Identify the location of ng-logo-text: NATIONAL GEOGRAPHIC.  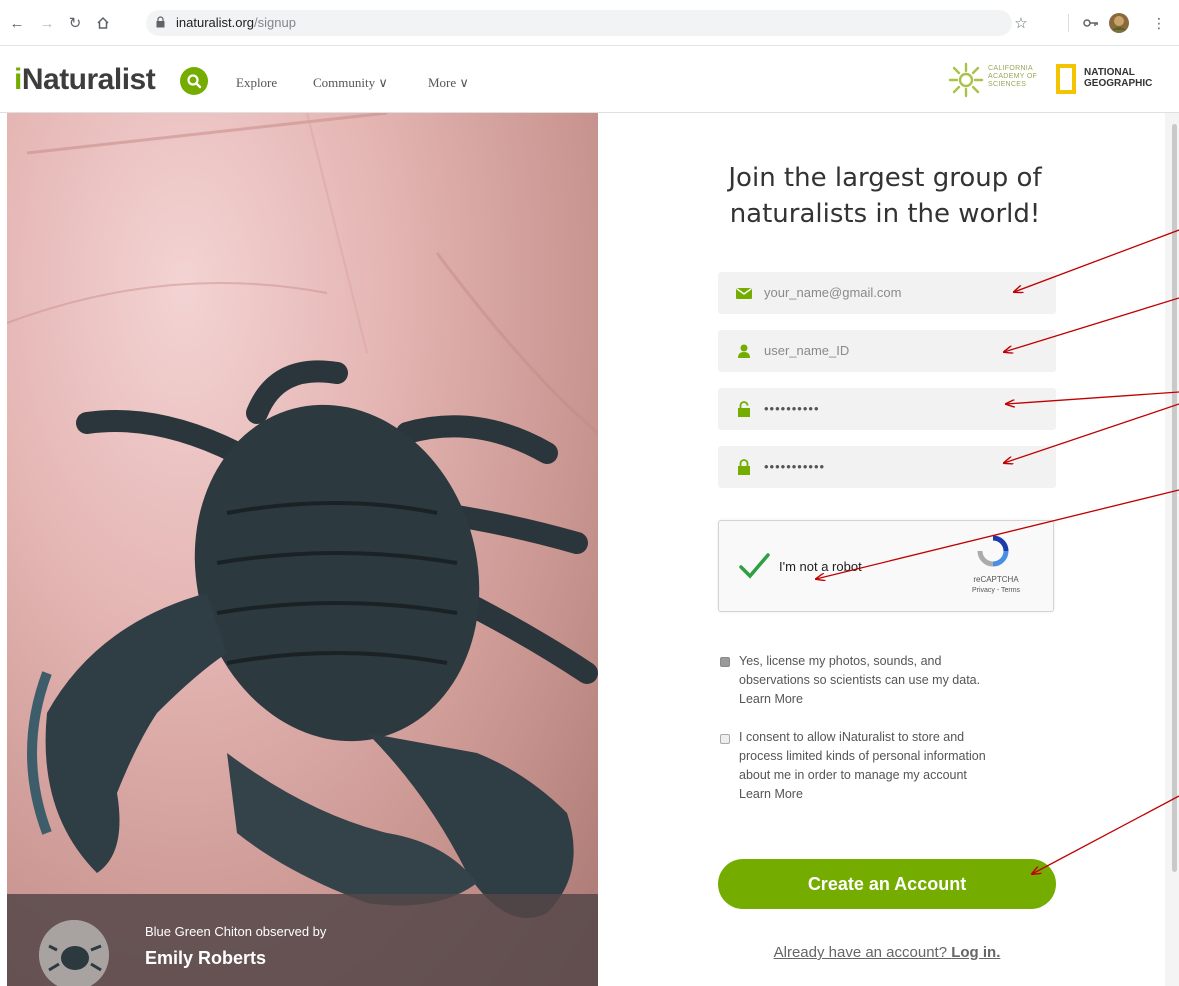
(1118, 78).